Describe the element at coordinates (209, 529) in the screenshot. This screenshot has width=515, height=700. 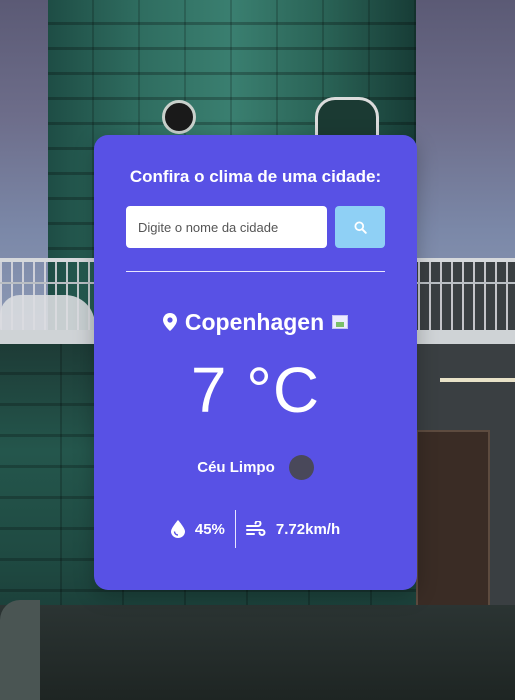
I see `humidity-value: 45%` at that location.